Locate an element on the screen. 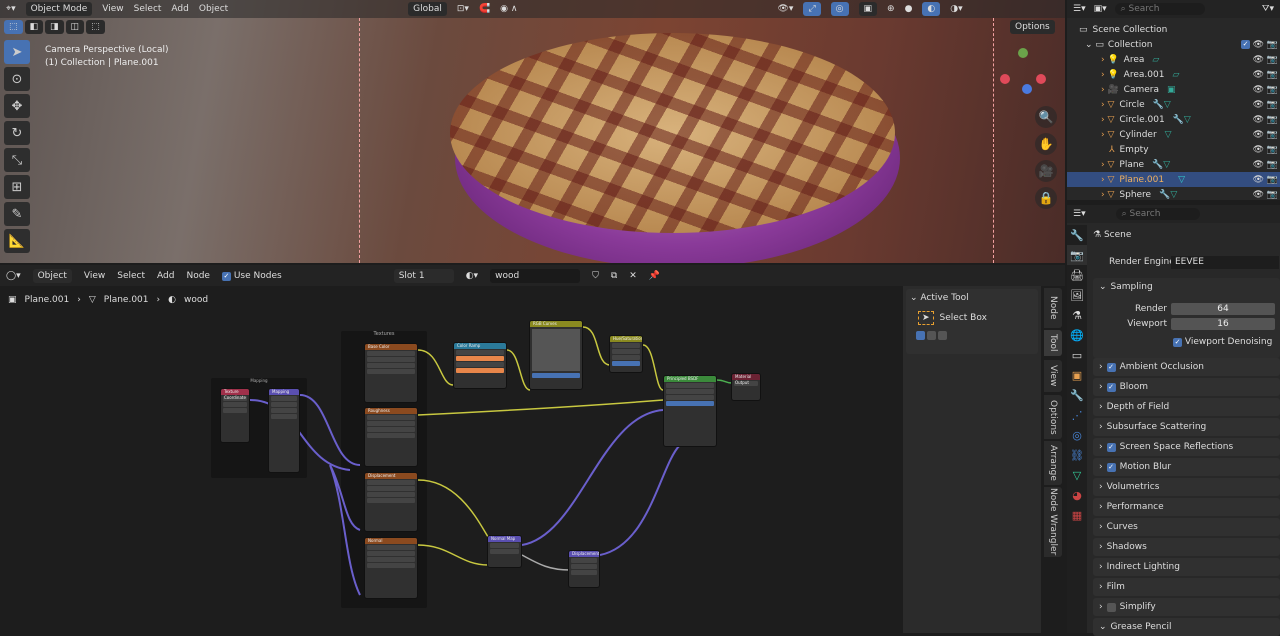  node-texture-coordinate: Texture Coordinate is located at coordinates (235, 415).